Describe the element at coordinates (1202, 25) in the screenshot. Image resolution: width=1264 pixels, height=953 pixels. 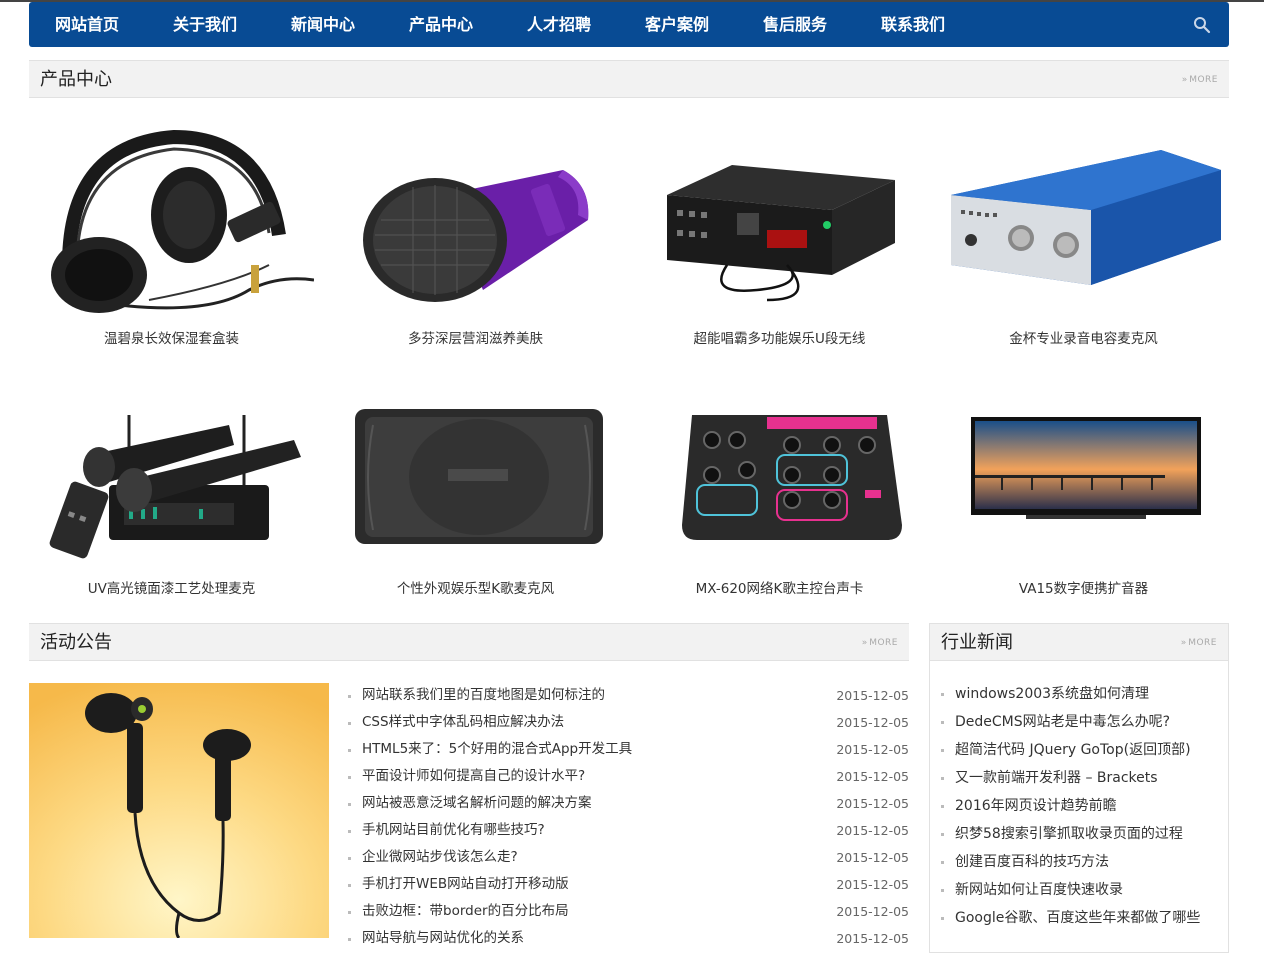
I see `search-icon` at that location.